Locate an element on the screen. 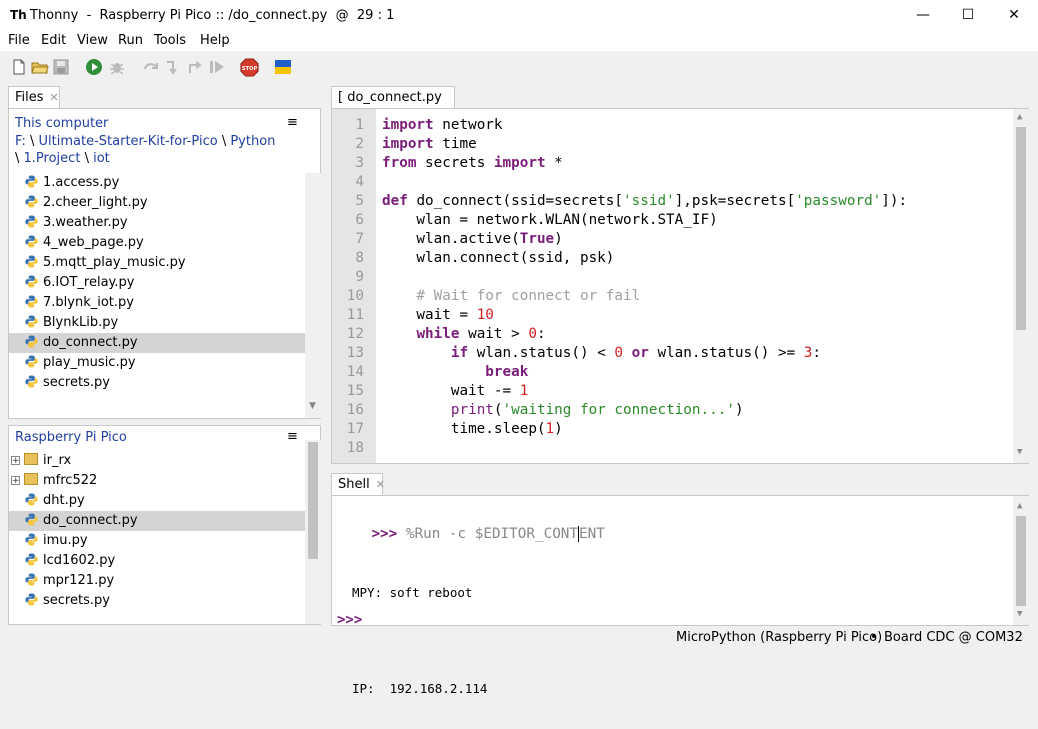 This screenshot has height=729, width=1038. line-number: 16 is located at coordinates (355, 410).